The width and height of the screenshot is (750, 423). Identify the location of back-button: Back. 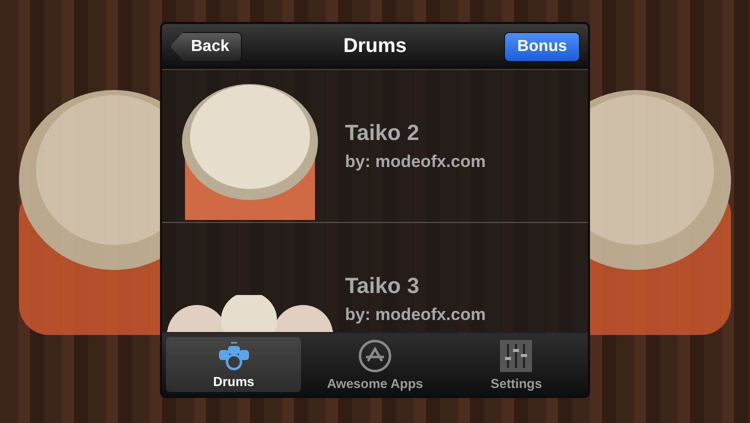
(206, 47).